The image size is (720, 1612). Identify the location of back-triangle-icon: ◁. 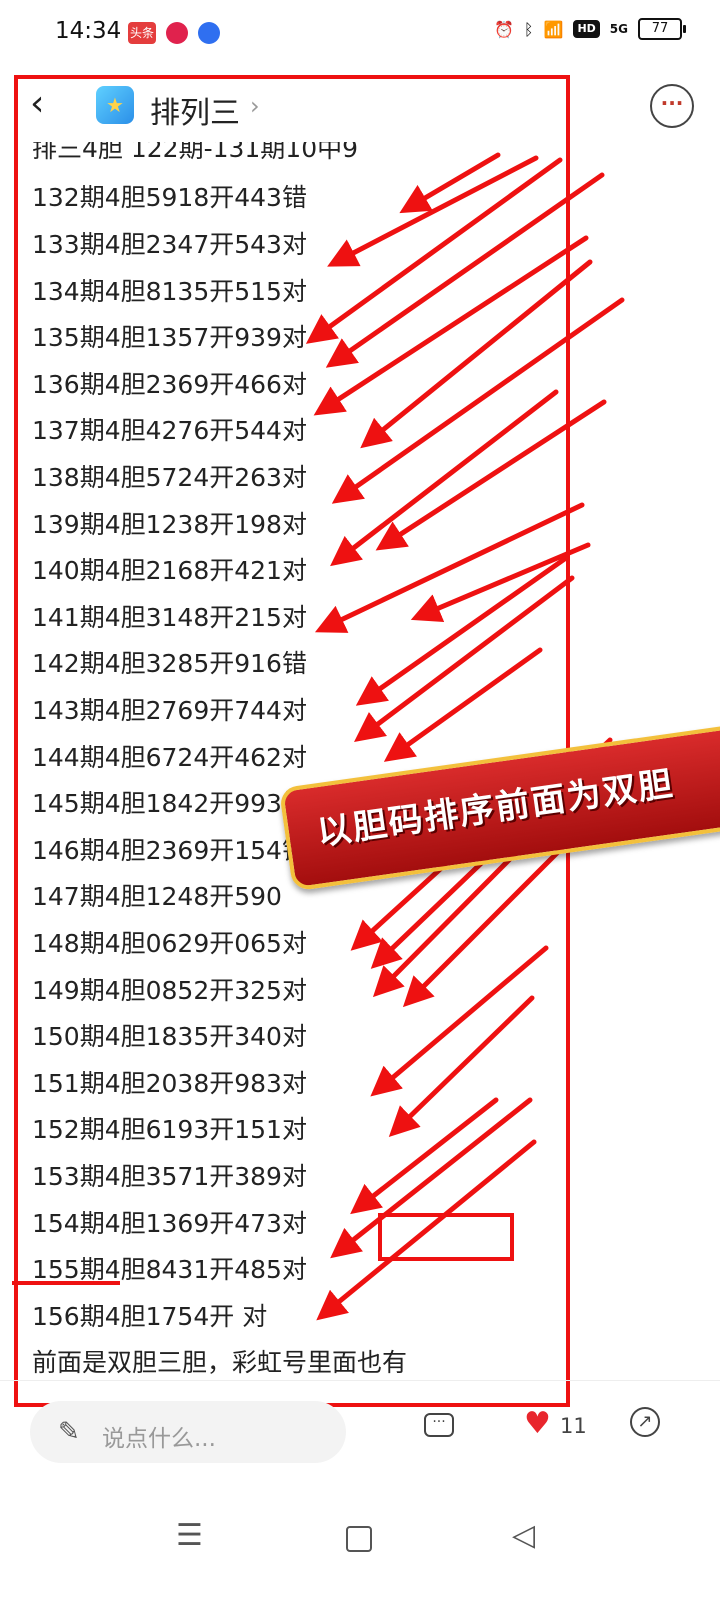
(523, 1535).